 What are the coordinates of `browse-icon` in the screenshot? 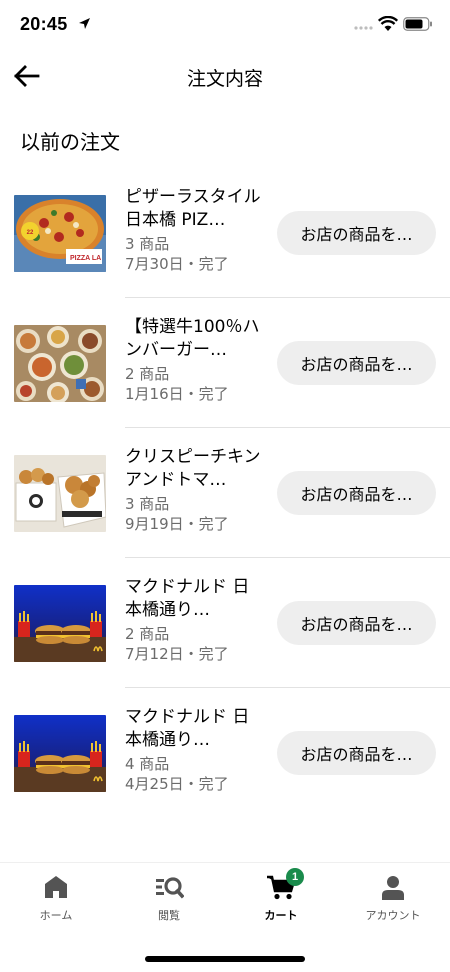 It's located at (170, 888).